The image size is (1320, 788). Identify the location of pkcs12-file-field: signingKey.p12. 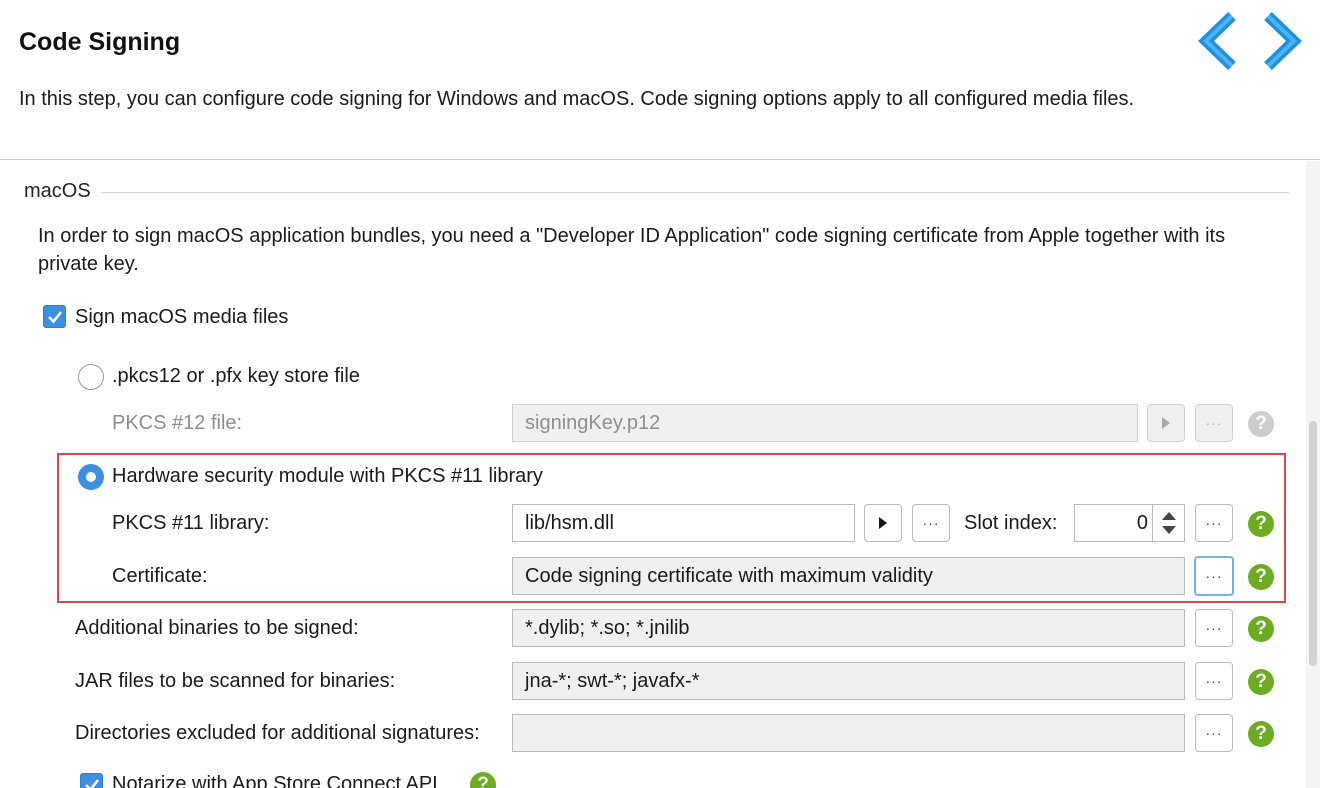
(825, 423).